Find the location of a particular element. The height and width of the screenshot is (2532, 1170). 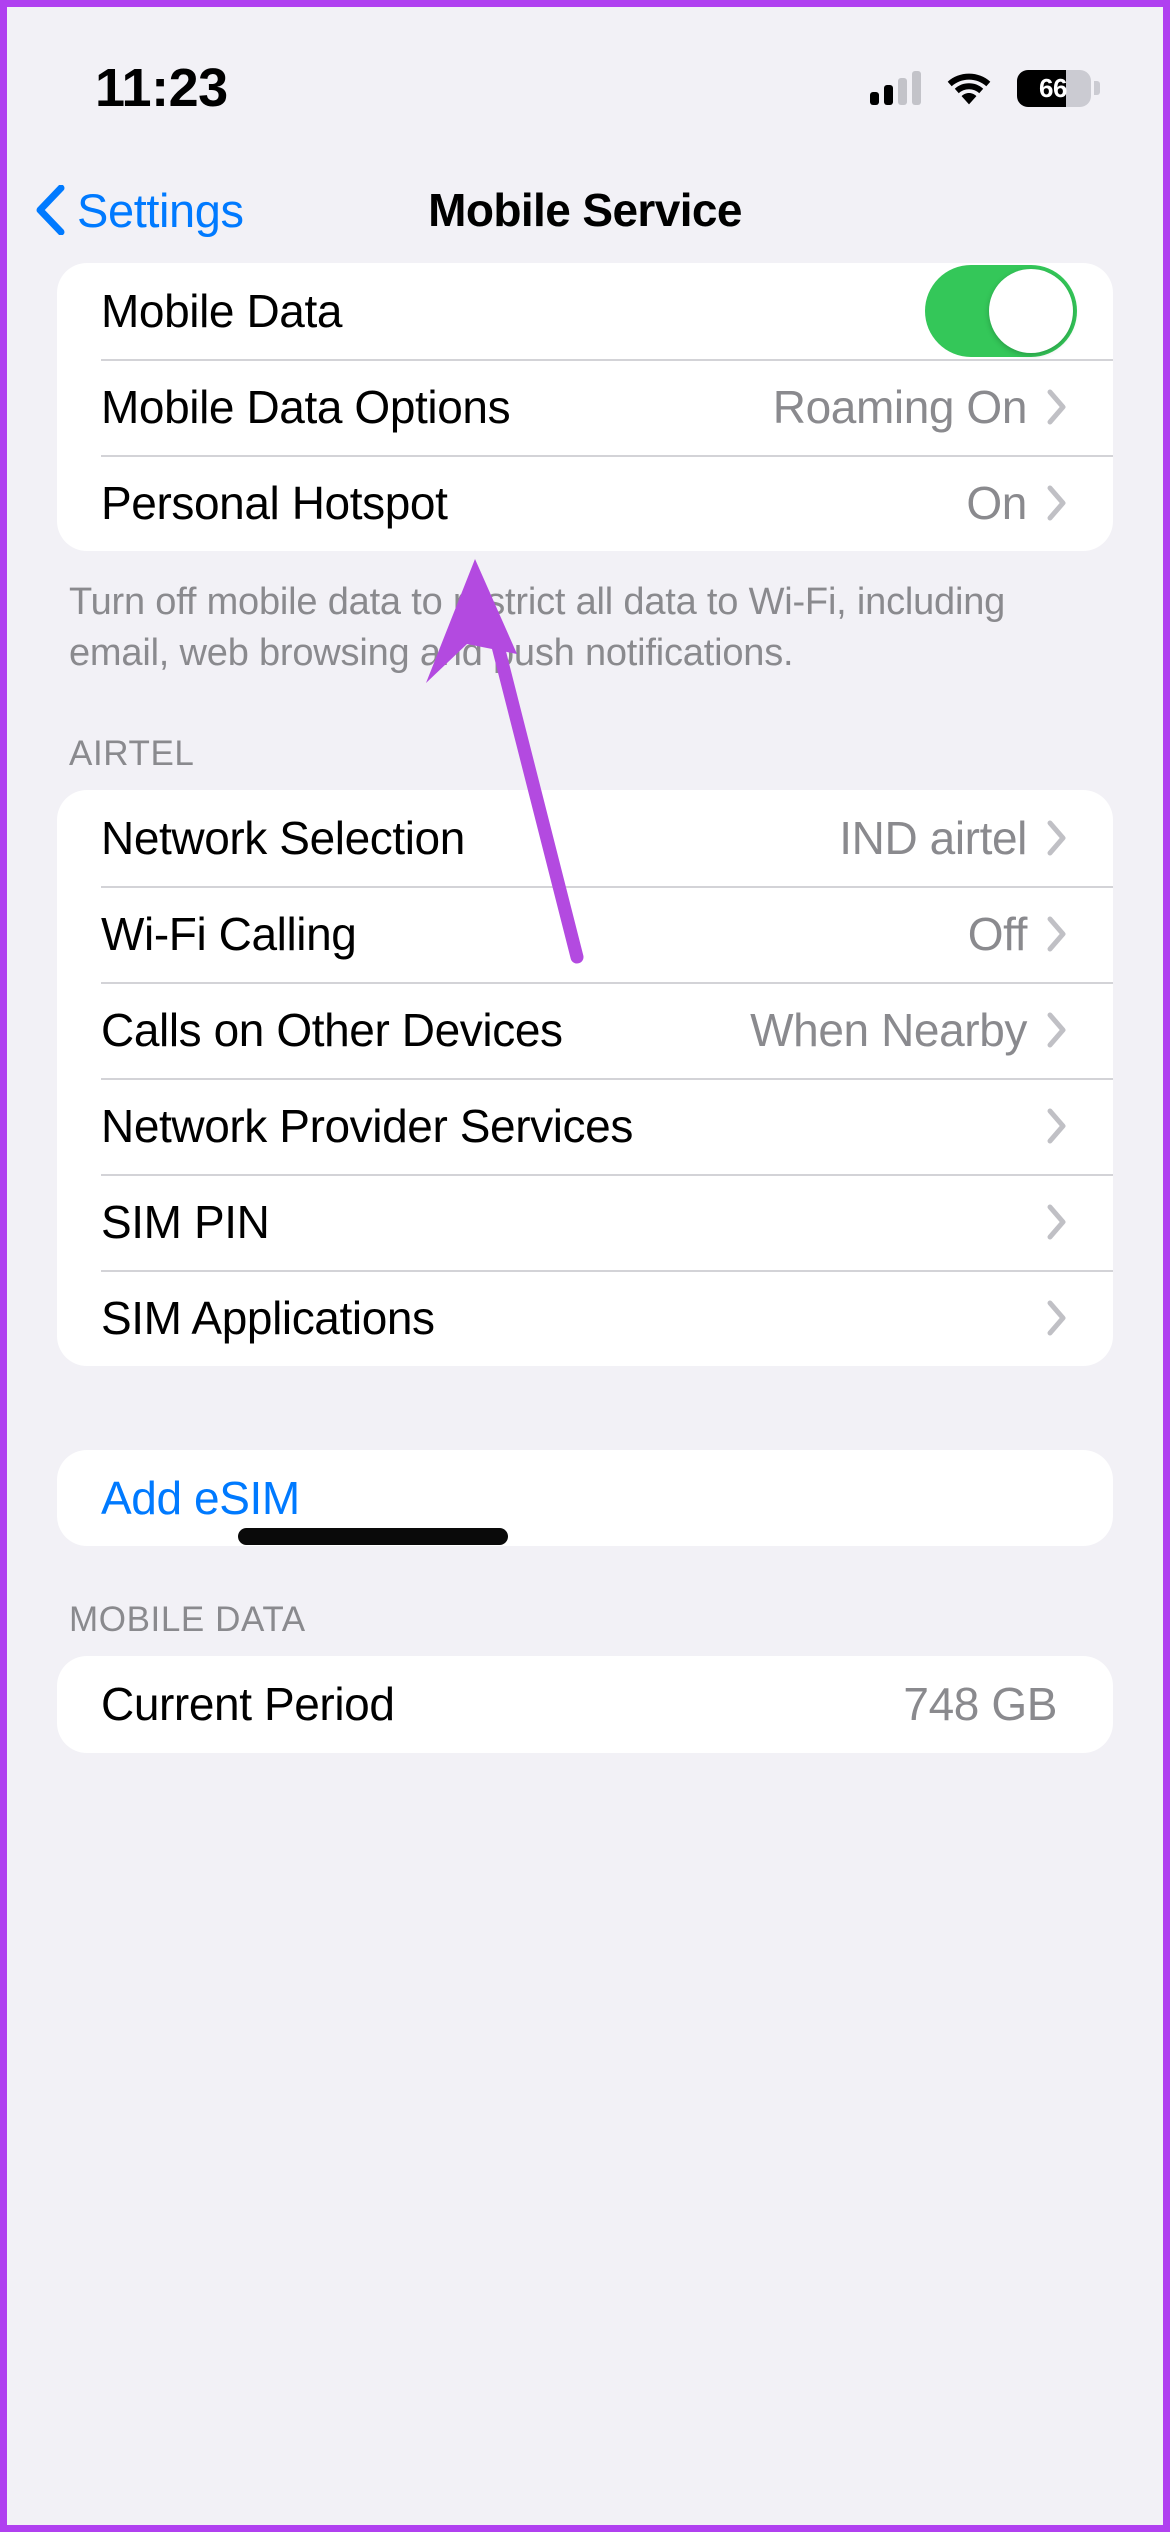

status-bar-indicators: 66 is located at coordinates (985, 82).